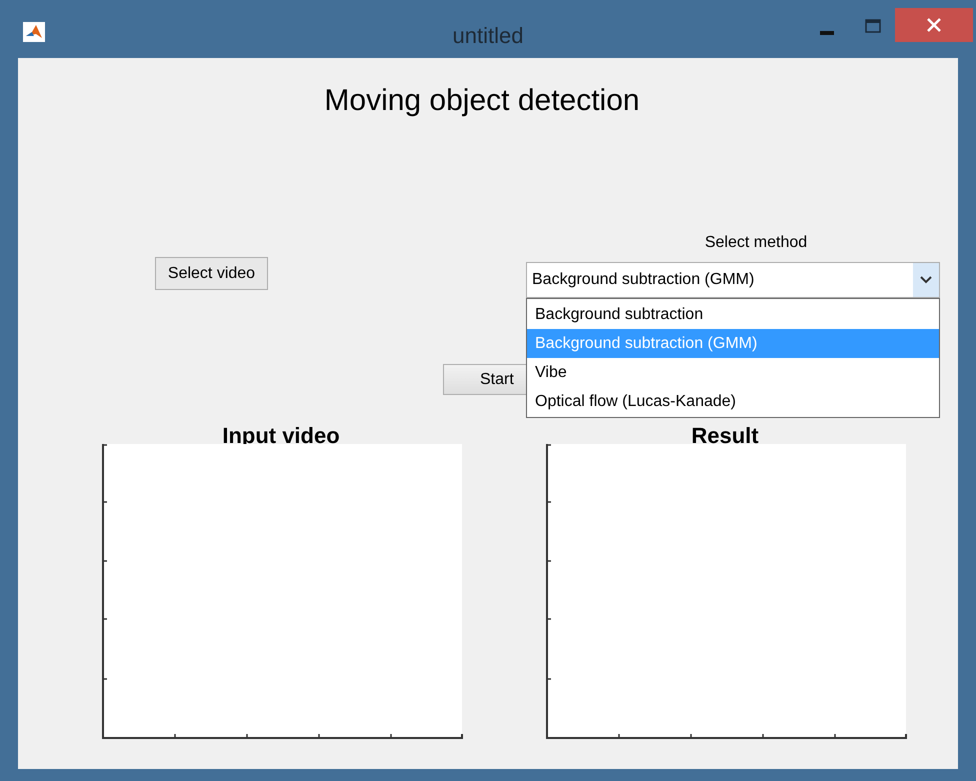 The height and width of the screenshot is (781, 976). What do you see at coordinates (482, 101) in the screenshot?
I see `heading: Moving object detection` at bounding box center [482, 101].